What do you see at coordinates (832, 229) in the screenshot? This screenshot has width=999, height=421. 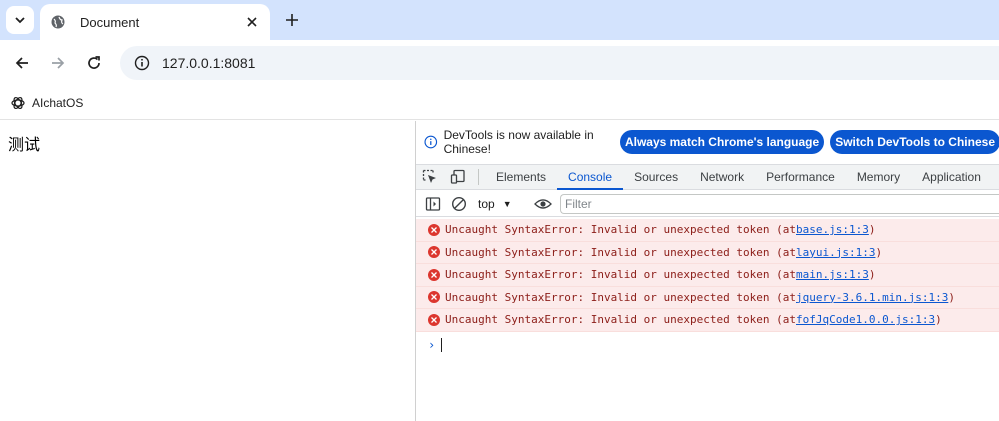 I see `error-source-link: base.js:1:3` at bounding box center [832, 229].